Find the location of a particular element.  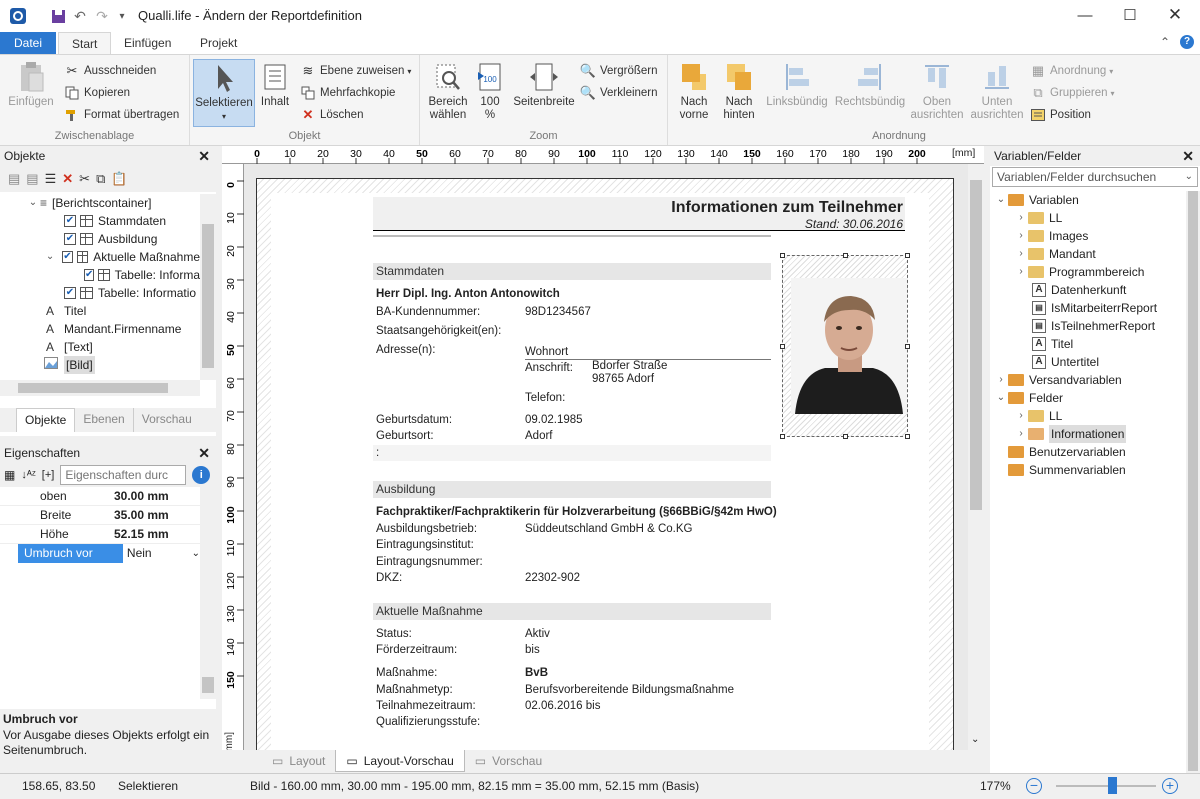

help-icon: ? is located at coordinates (1187, 42).